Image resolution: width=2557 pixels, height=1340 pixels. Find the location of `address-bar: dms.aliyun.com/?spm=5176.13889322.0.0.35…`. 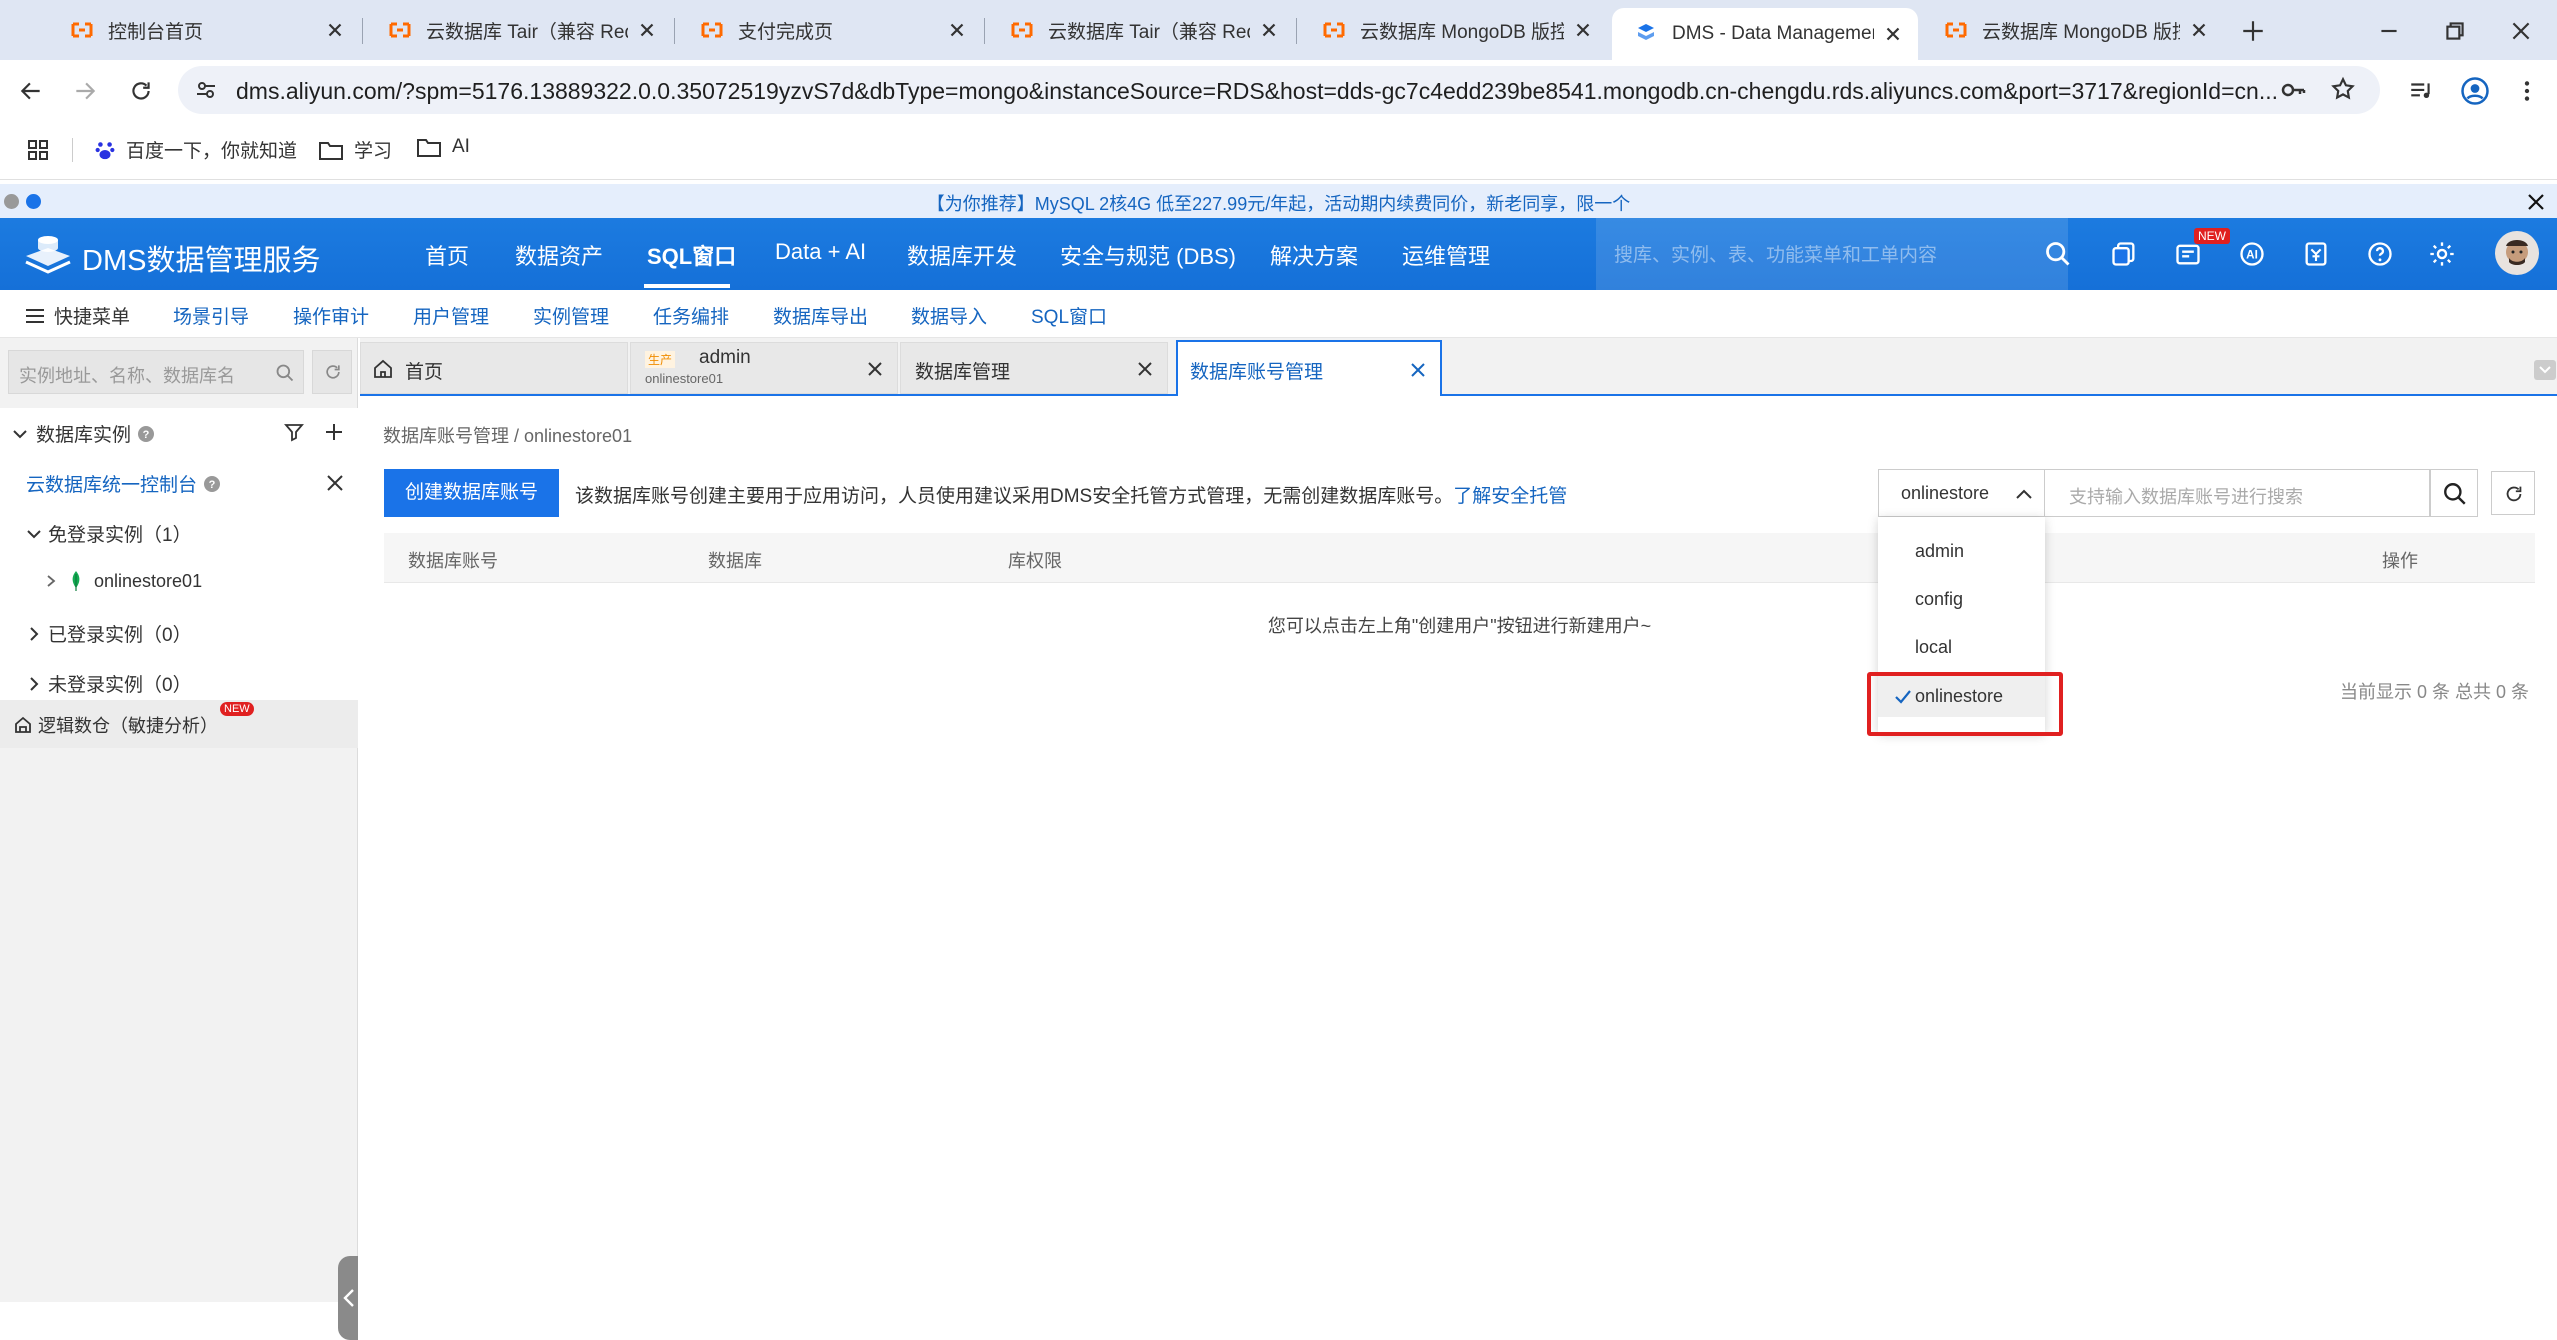

address-bar: dms.aliyun.com/?spm=5176.13889322.0.0.35… is located at coordinates (1279, 90).